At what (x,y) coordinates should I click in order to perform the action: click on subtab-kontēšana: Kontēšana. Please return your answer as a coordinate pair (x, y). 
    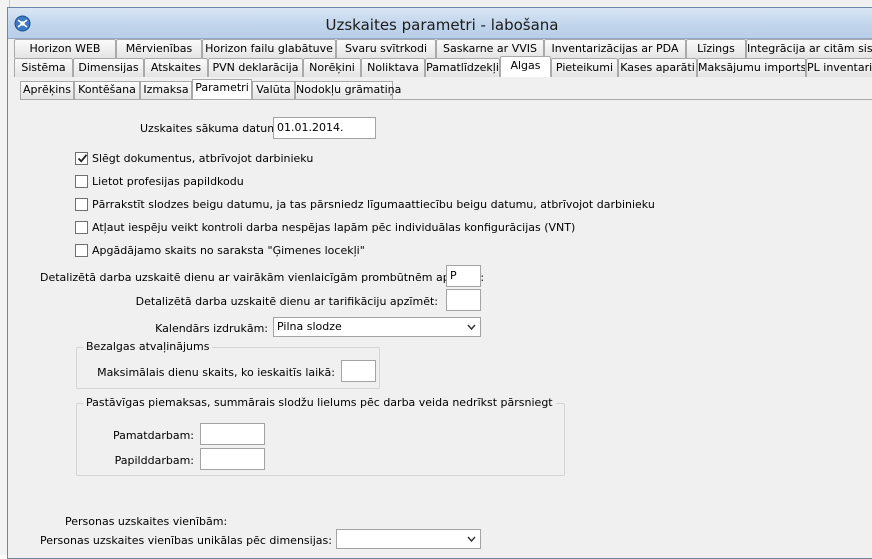
    Looking at the image, I should click on (107, 90).